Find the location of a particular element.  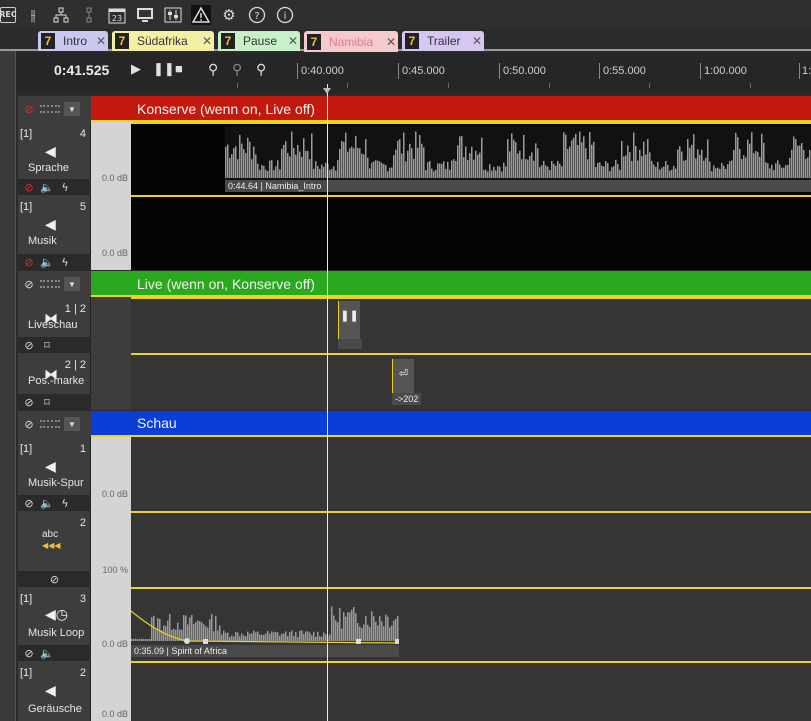

track-text: 2 abc ◀◀◀ ⊘ 100 % is located at coordinates (414, 549).